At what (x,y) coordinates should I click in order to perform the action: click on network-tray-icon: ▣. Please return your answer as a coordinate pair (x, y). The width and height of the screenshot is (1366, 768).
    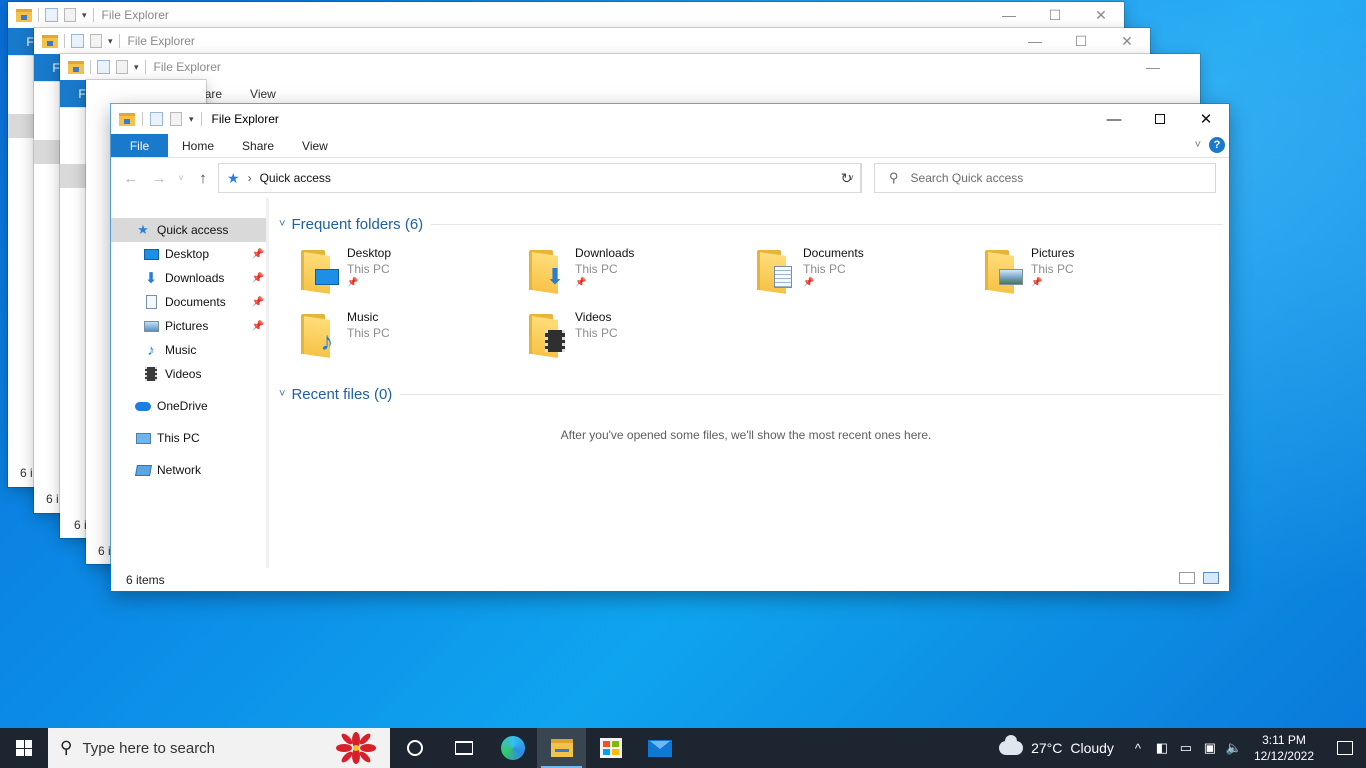
    Looking at the image, I should click on (1210, 748).